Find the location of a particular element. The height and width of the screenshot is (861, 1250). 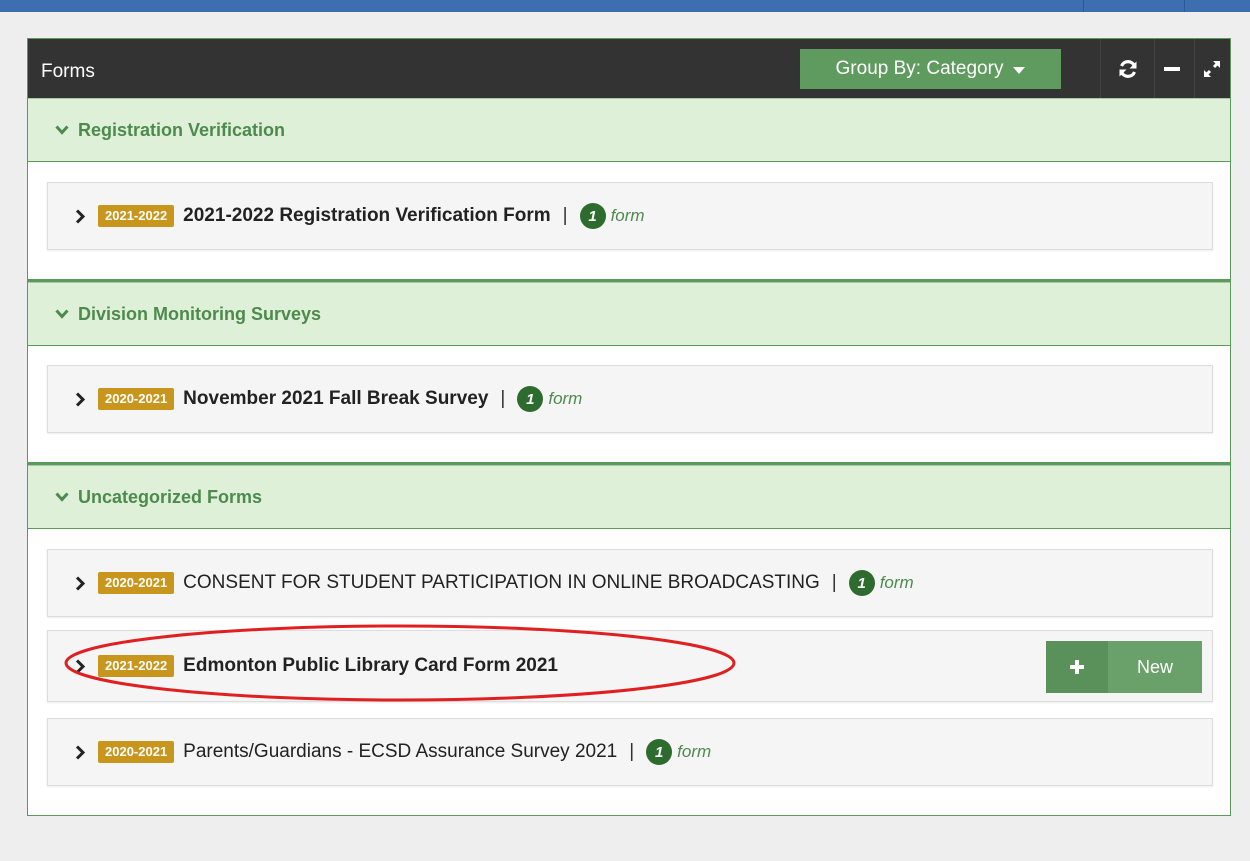

category-title: Uncategorized Forms is located at coordinates (170, 496).